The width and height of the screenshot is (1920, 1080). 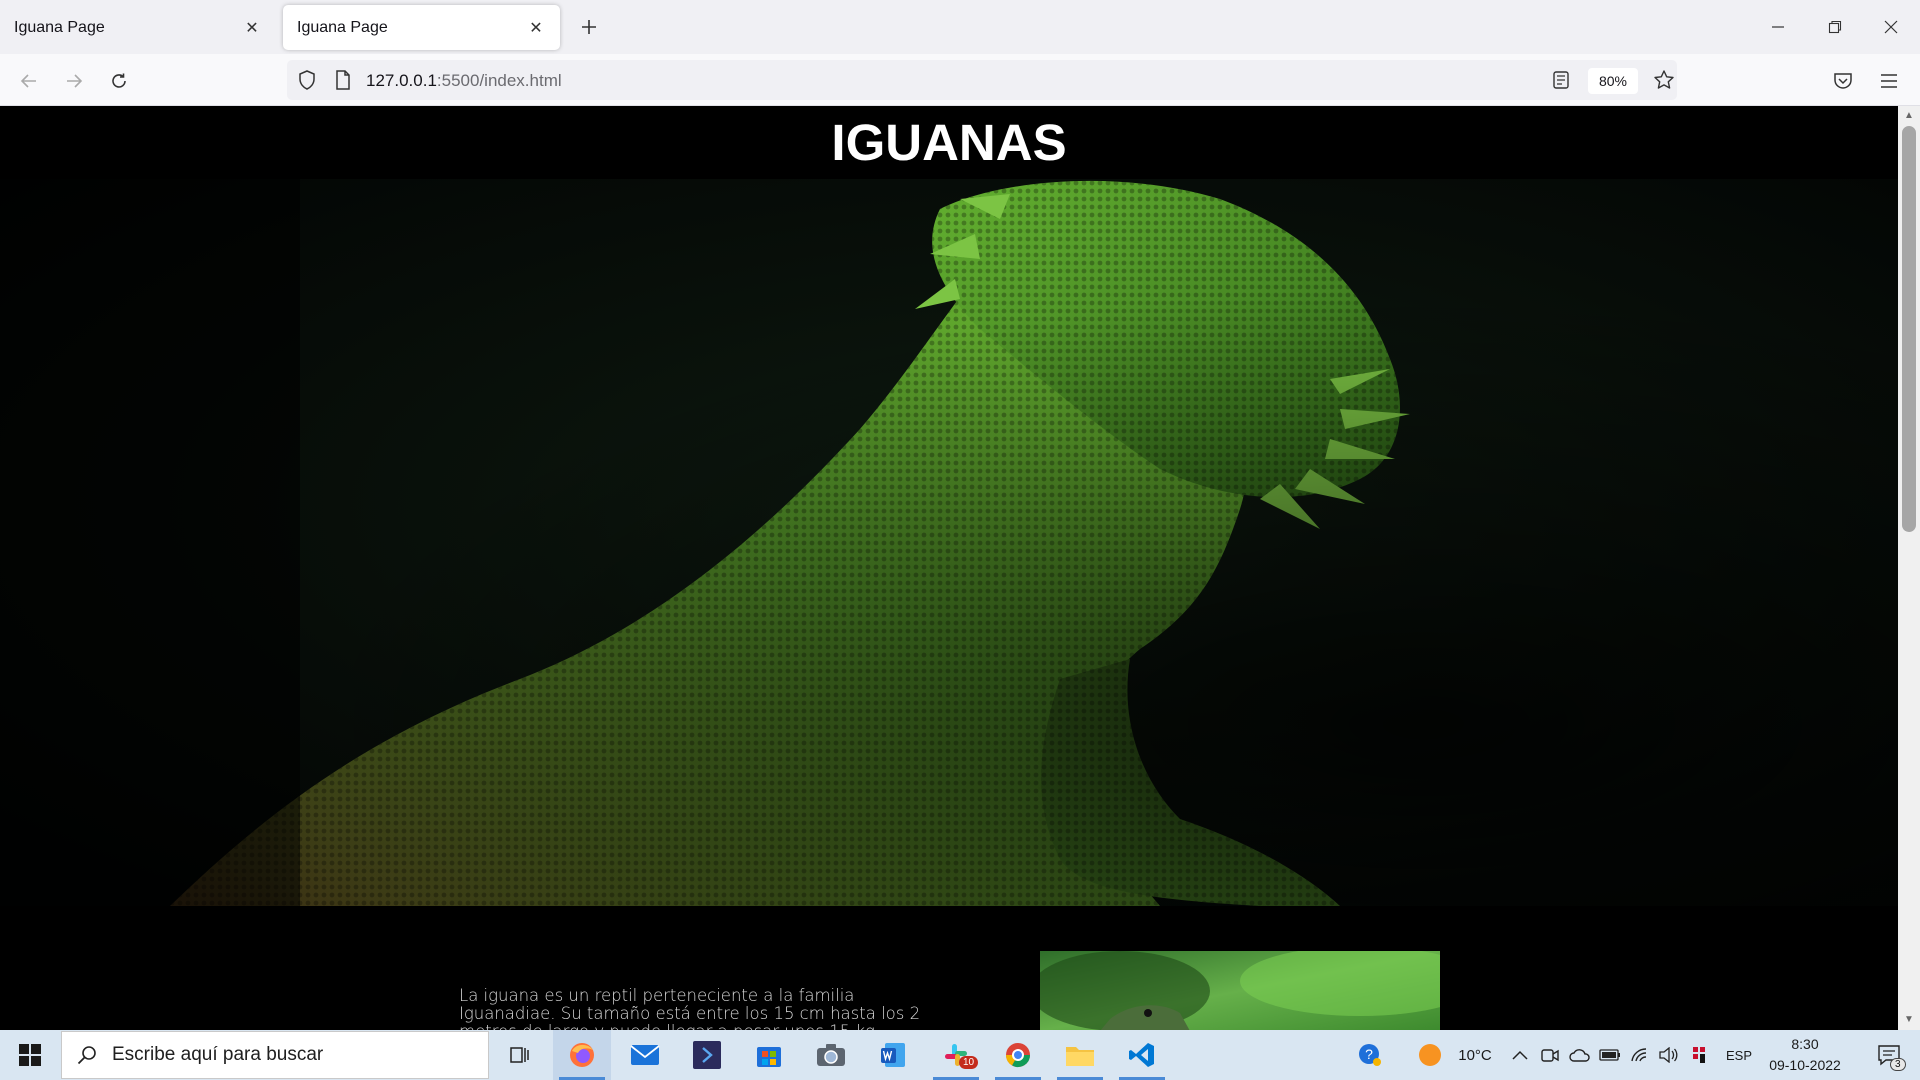 I want to click on weather-sun-icon, so click(x=1430, y=1055).